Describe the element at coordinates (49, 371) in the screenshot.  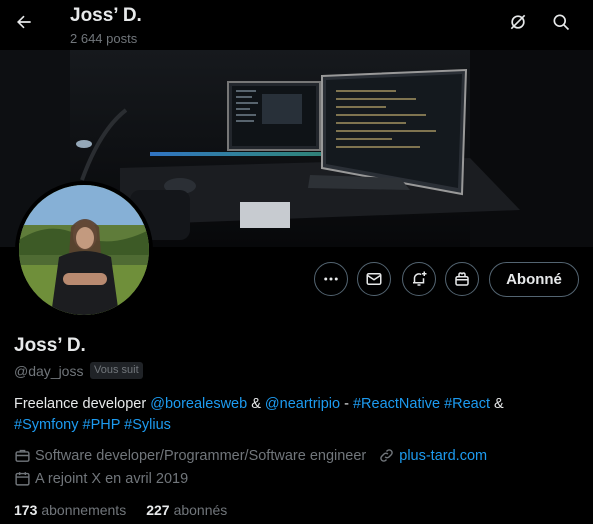
I see `handle: @day_joss` at that location.